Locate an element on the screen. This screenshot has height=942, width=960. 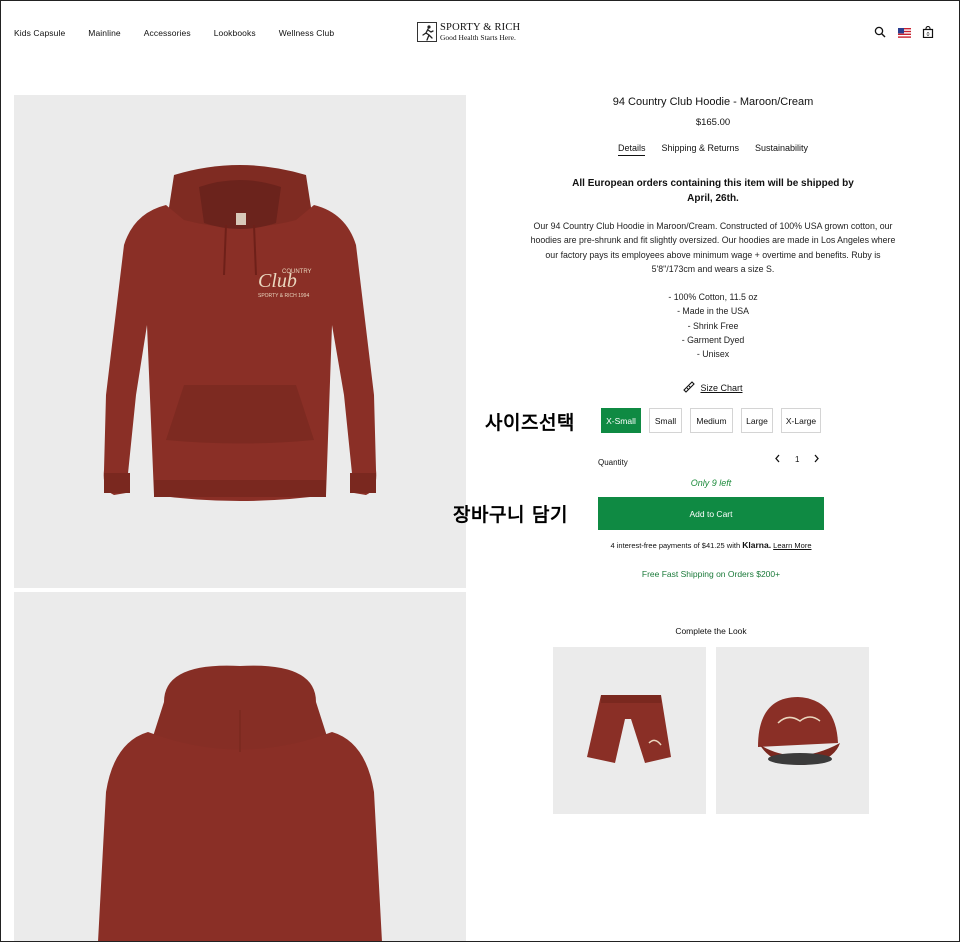
tab-shipping-returns: Shipping & Returns is located at coordinates (700, 149).